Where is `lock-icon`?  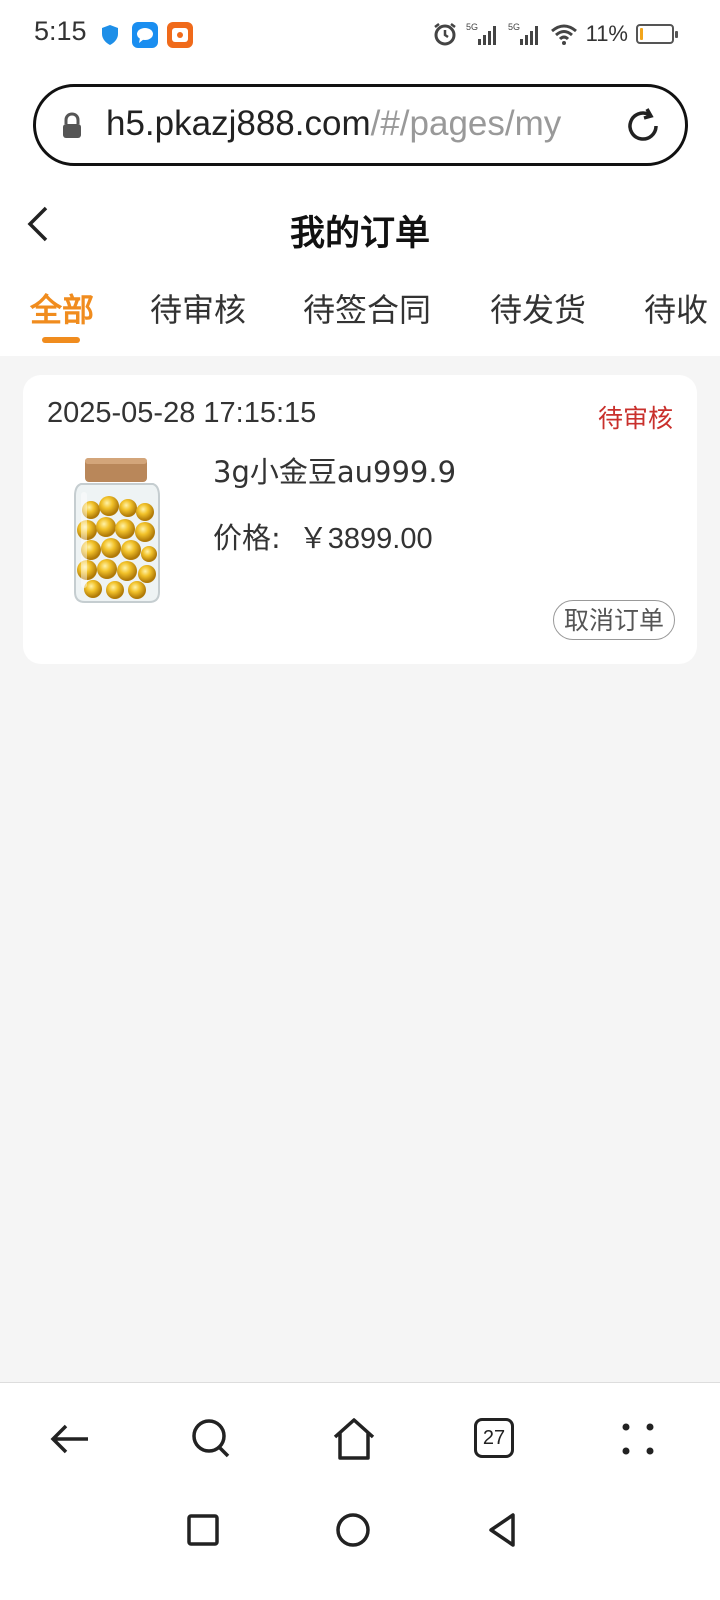 lock-icon is located at coordinates (72, 125).